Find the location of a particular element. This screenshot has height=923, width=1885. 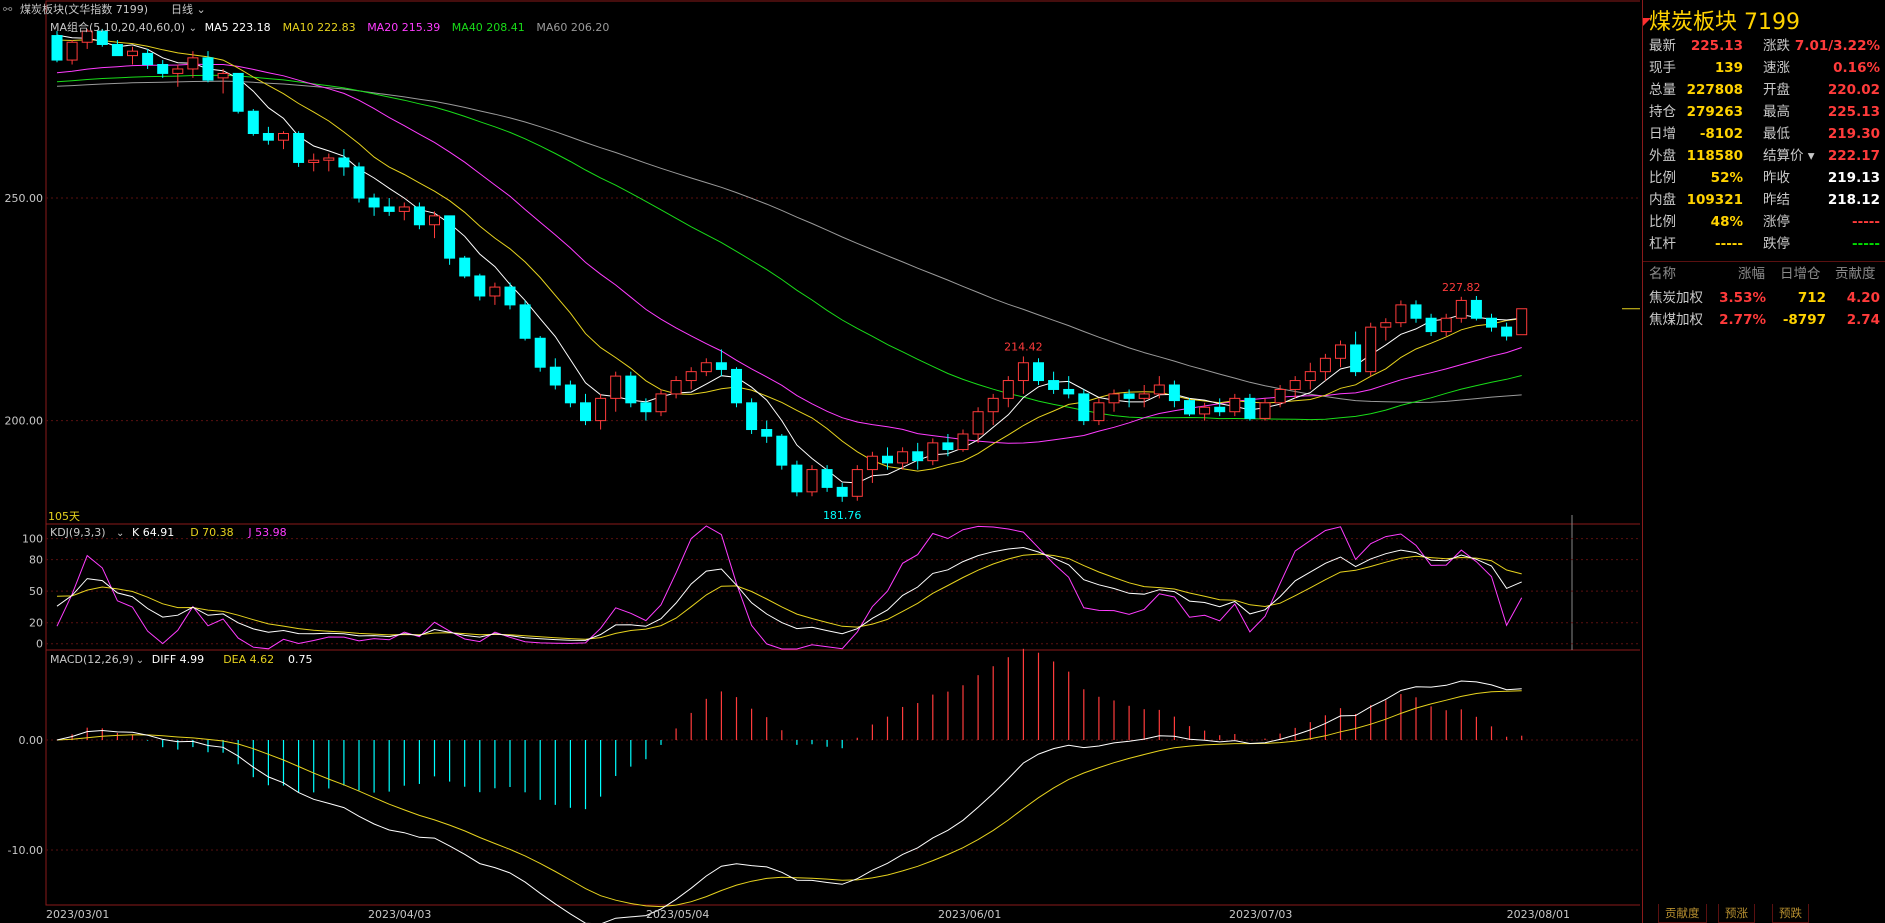

legend-value: MA60 206.20 is located at coordinates (572, 27).